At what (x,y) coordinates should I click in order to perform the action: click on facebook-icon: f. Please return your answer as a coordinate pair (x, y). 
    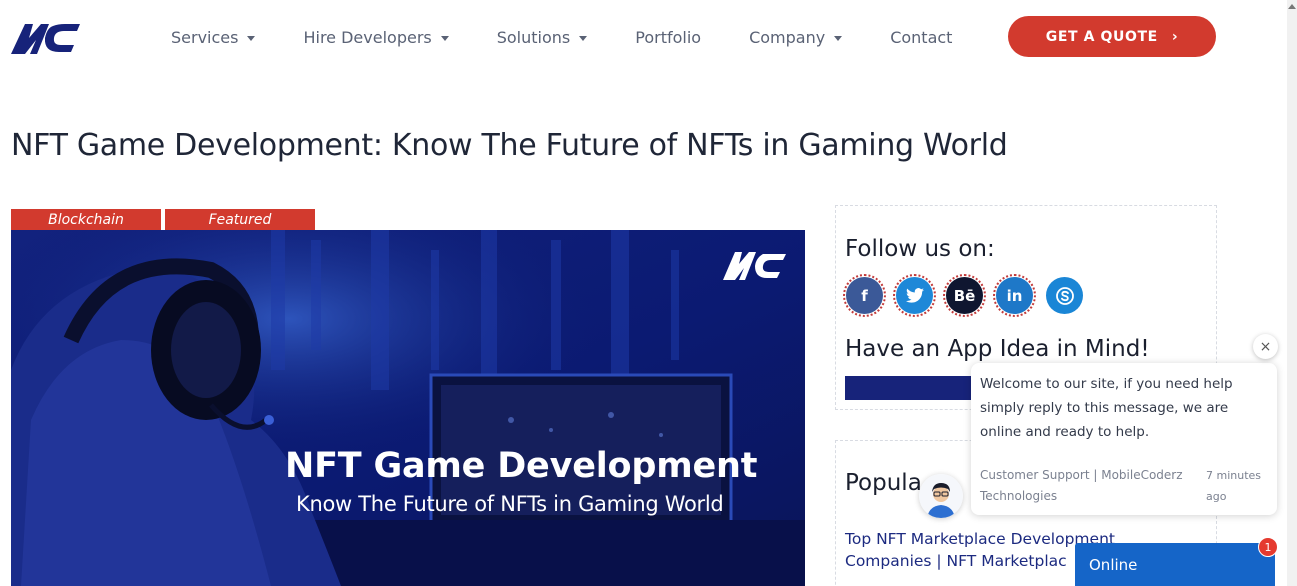
    Looking at the image, I should click on (864, 295).